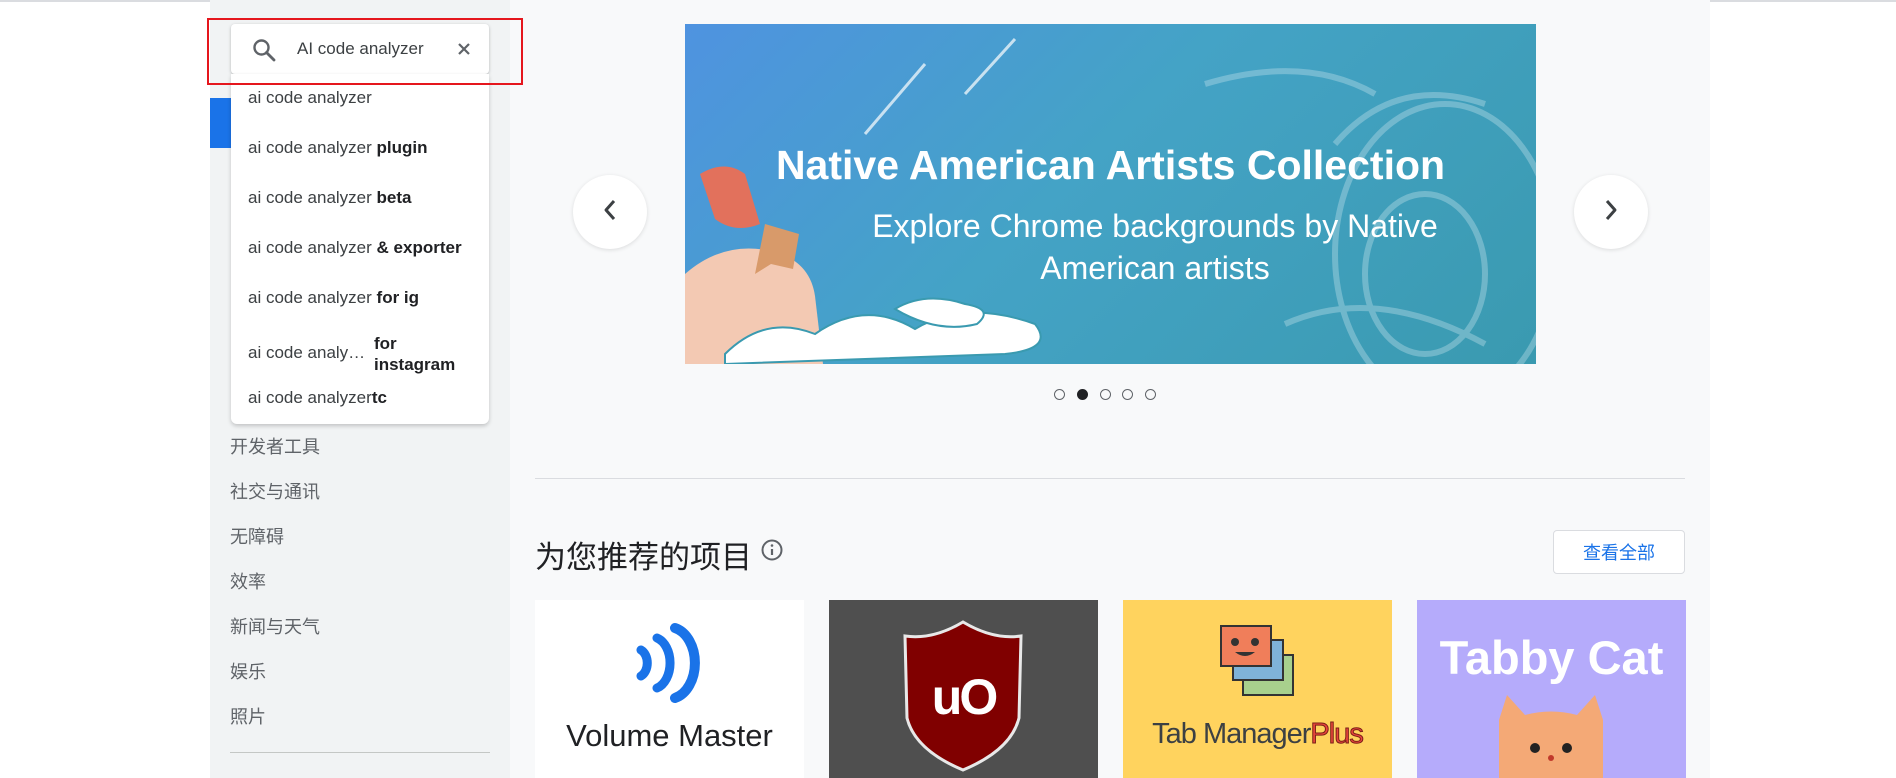 The width and height of the screenshot is (1896, 778). What do you see at coordinates (1082, 394) in the screenshot?
I see `carousel-dot-active` at bounding box center [1082, 394].